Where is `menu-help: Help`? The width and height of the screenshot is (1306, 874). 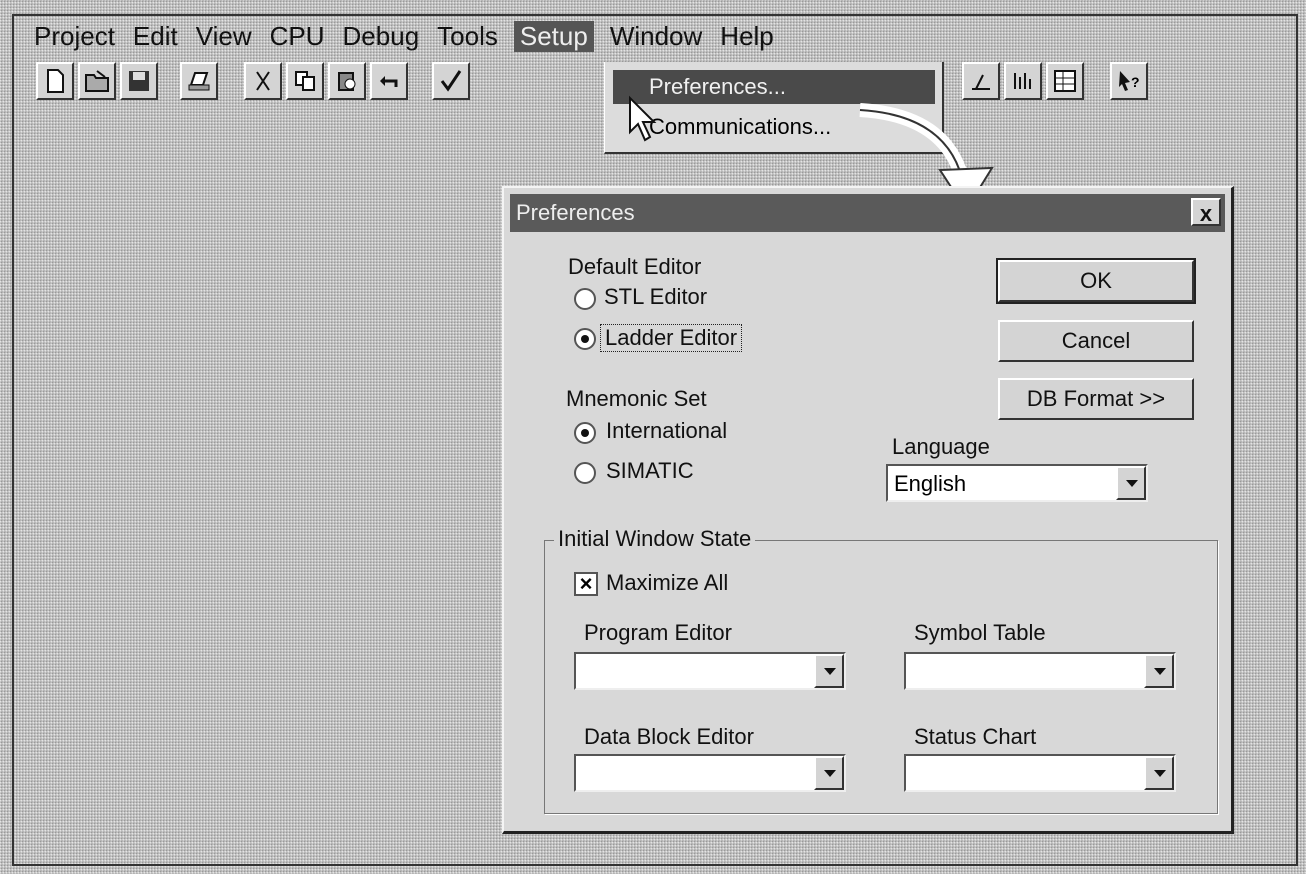 menu-help: Help is located at coordinates (746, 36).